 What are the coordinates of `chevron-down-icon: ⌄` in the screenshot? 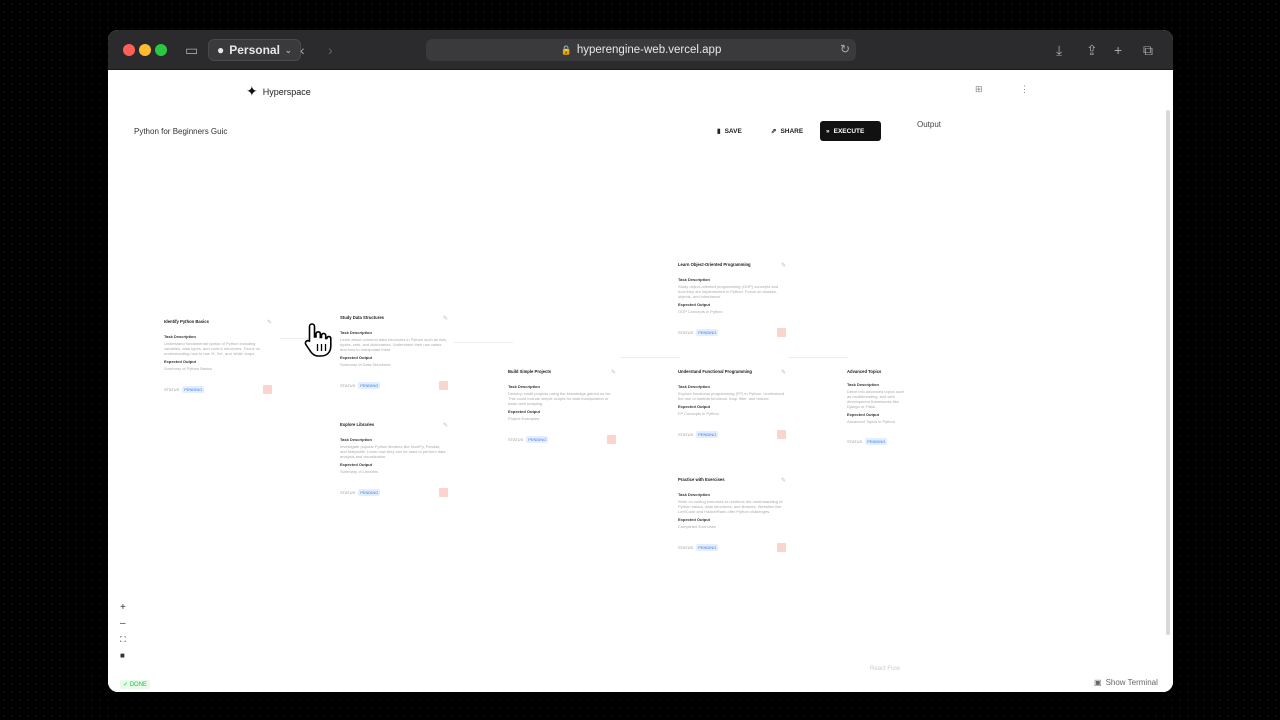 It's located at (288, 50).